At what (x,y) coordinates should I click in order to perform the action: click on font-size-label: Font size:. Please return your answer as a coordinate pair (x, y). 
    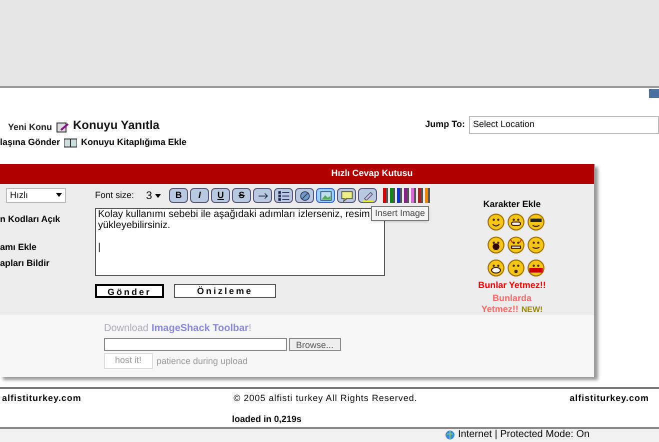
    Looking at the image, I should click on (114, 195).